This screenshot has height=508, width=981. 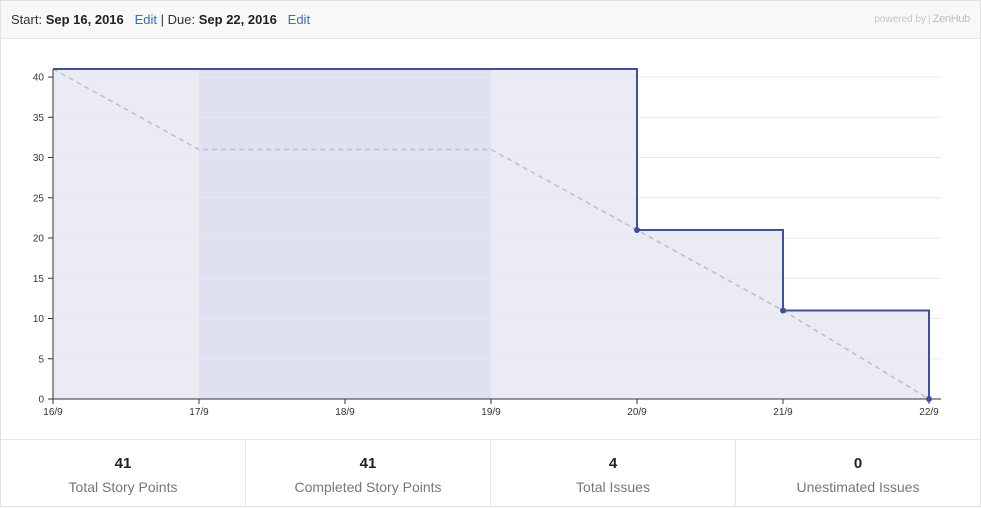 I want to click on x-tick-label: 18/9, so click(x=345, y=412).